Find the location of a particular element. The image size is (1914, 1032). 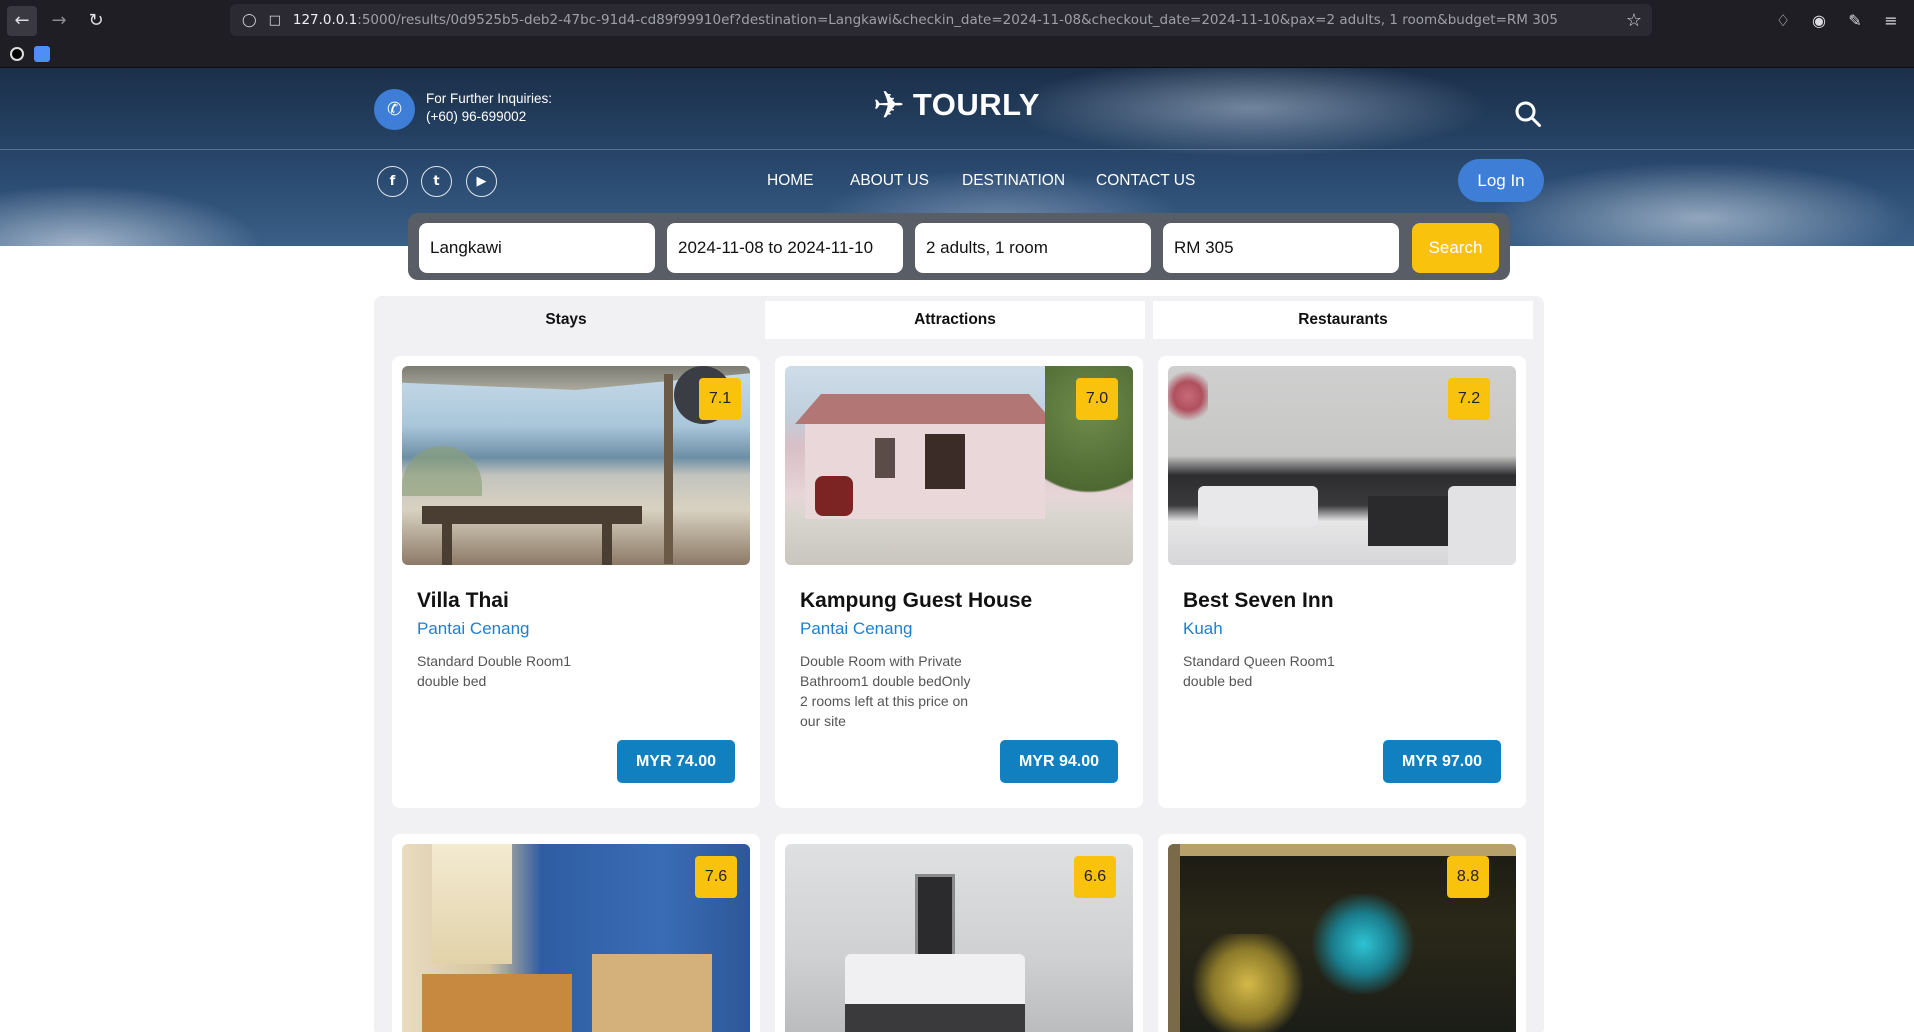

facebook-icon: f is located at coordinates (392, 181).